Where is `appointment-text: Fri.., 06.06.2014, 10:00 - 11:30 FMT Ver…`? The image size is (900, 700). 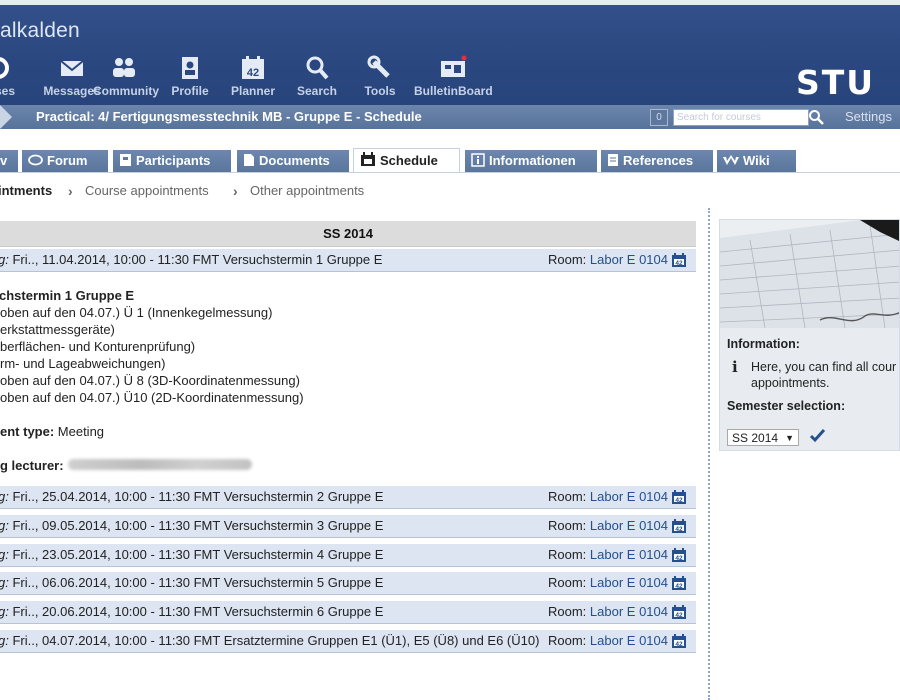 appointment-text: Fri.., 06.06.2014, 10:00 - 11:30 FMT Ver… is located at coordinates (196, 582).